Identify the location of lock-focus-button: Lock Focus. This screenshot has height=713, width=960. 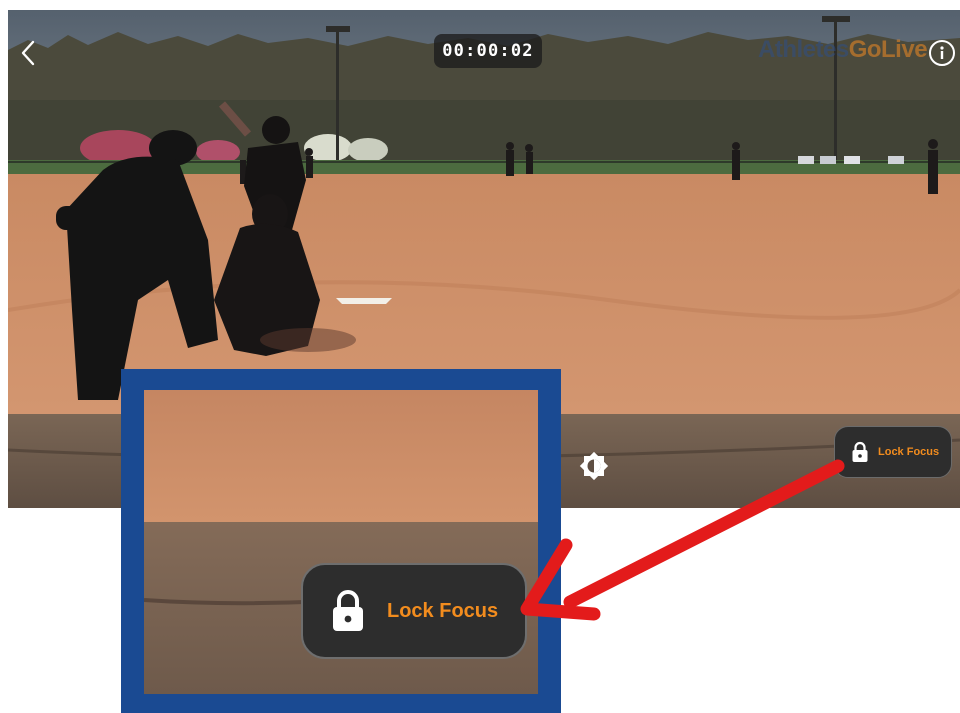
(893, 452).